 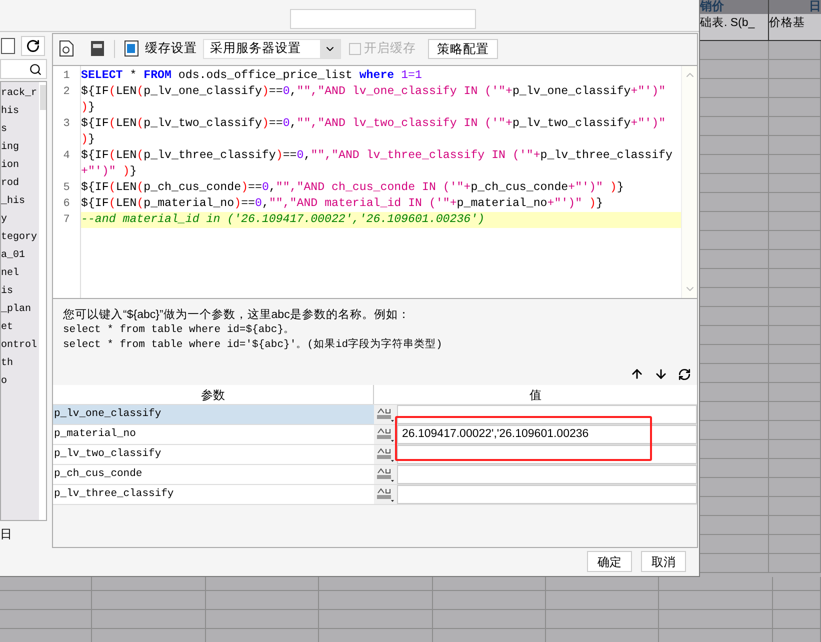 I want to click on line-number: 2, so click(x=66, y=92).